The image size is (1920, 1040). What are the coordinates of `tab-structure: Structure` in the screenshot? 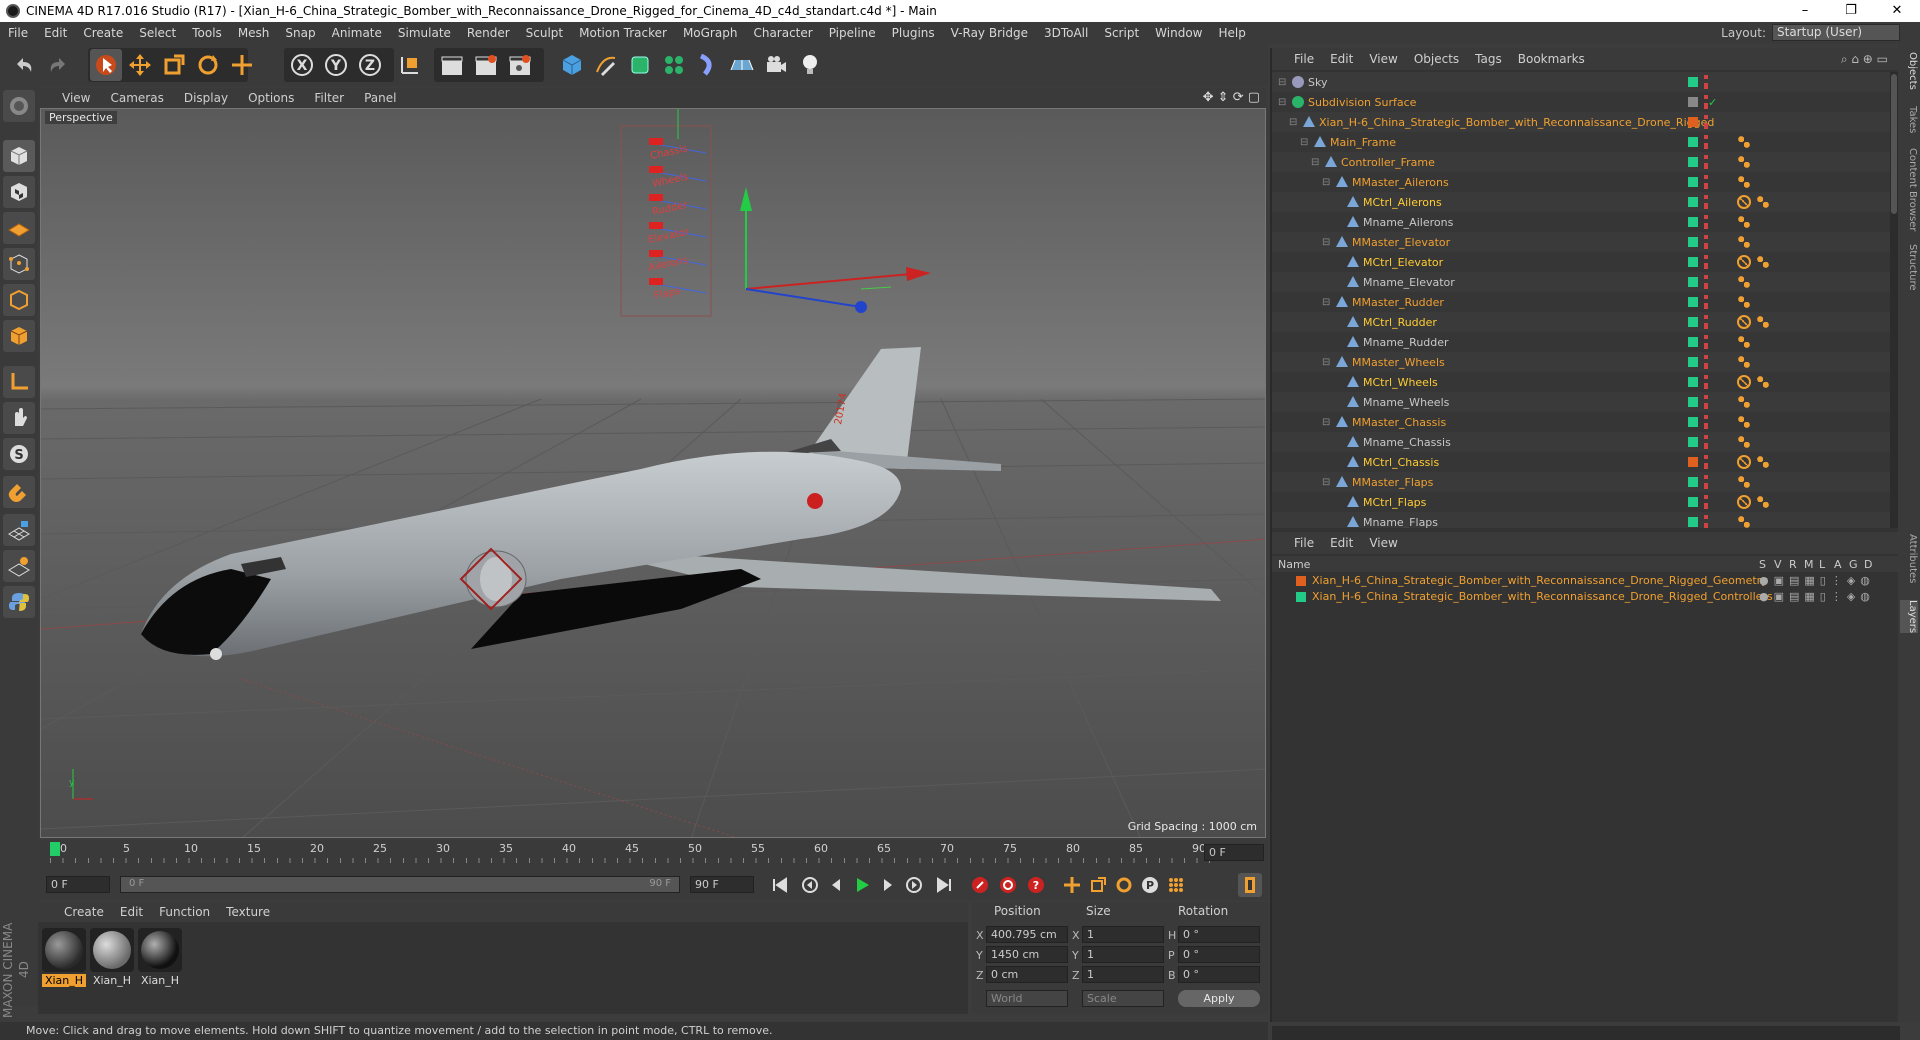 It's located at (1909, 267).